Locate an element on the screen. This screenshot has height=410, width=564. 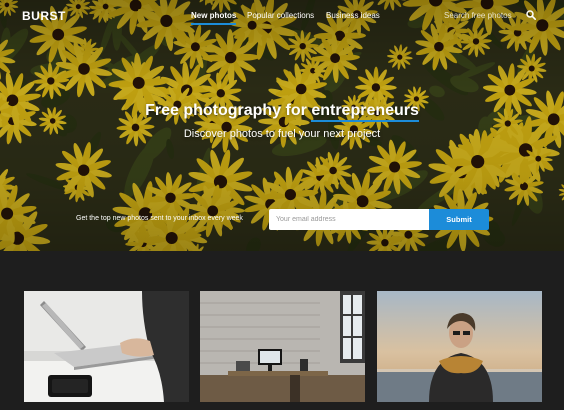
nav-new-photos-label: New photos is located at coordinates (214, 15).